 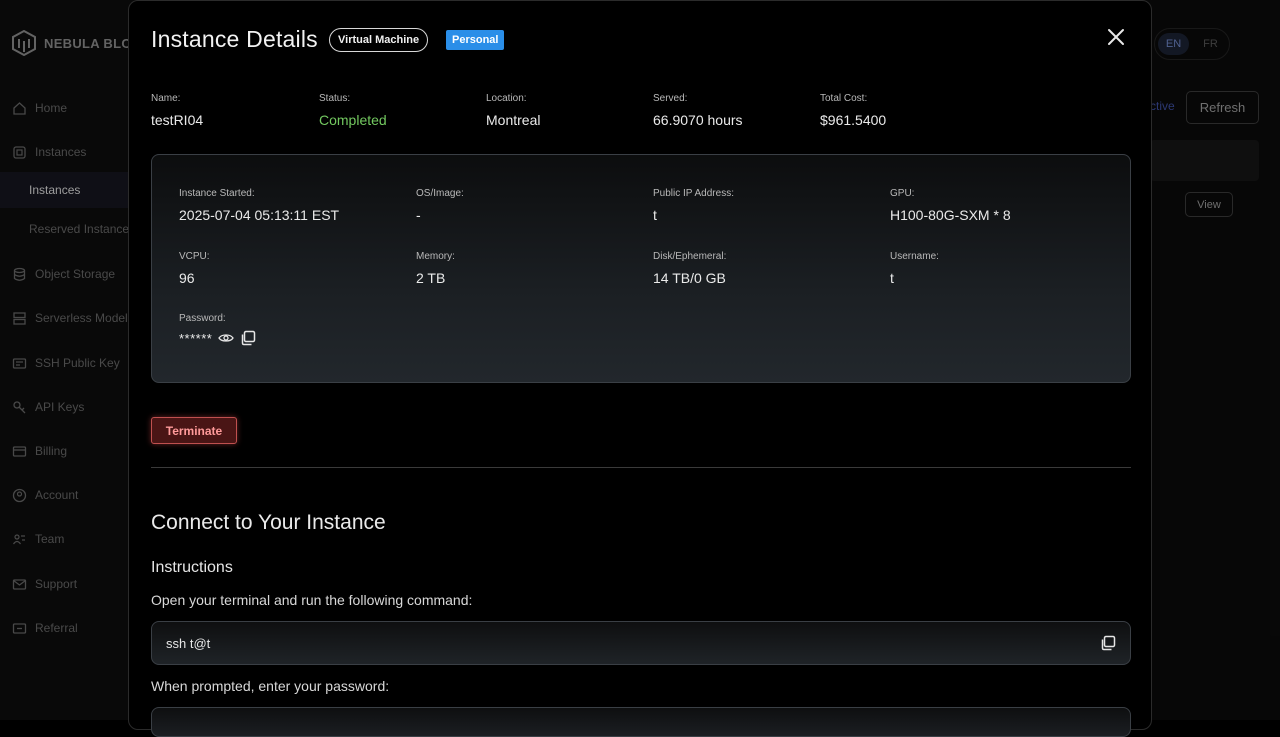 What do you see at coordinates (689, 256) in the screenshot?
I see `disk-label: Disk/Ephemeral:` at bounding box center [689, 256].